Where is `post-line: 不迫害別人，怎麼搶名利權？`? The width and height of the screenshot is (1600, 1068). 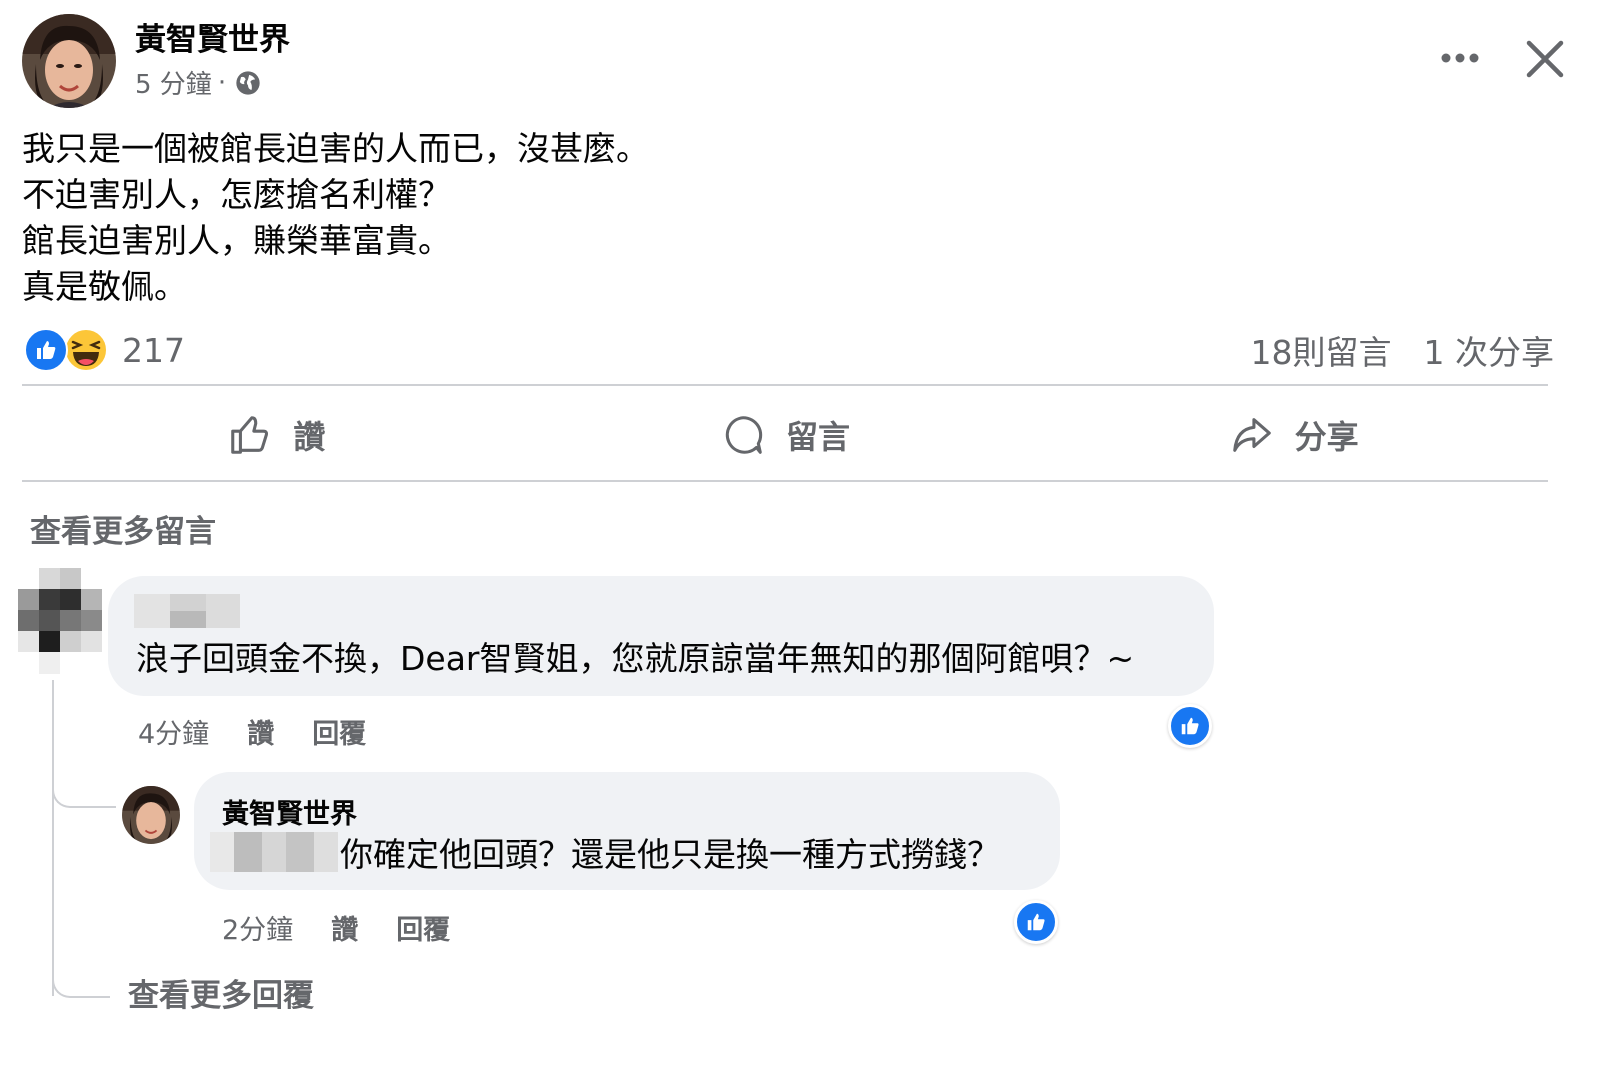 post-line: 不迫害別人，怎麼搶名利權？ is located at coordinates (236, 194).